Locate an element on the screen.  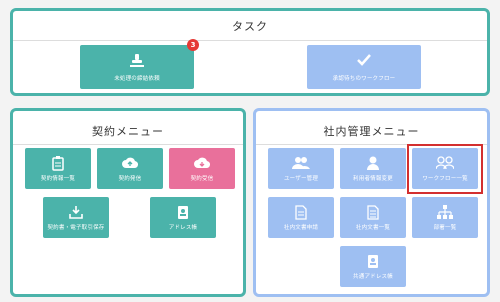
contract-storage-button: 契約書・電子取引保存 is located at coordinates (76, 217).